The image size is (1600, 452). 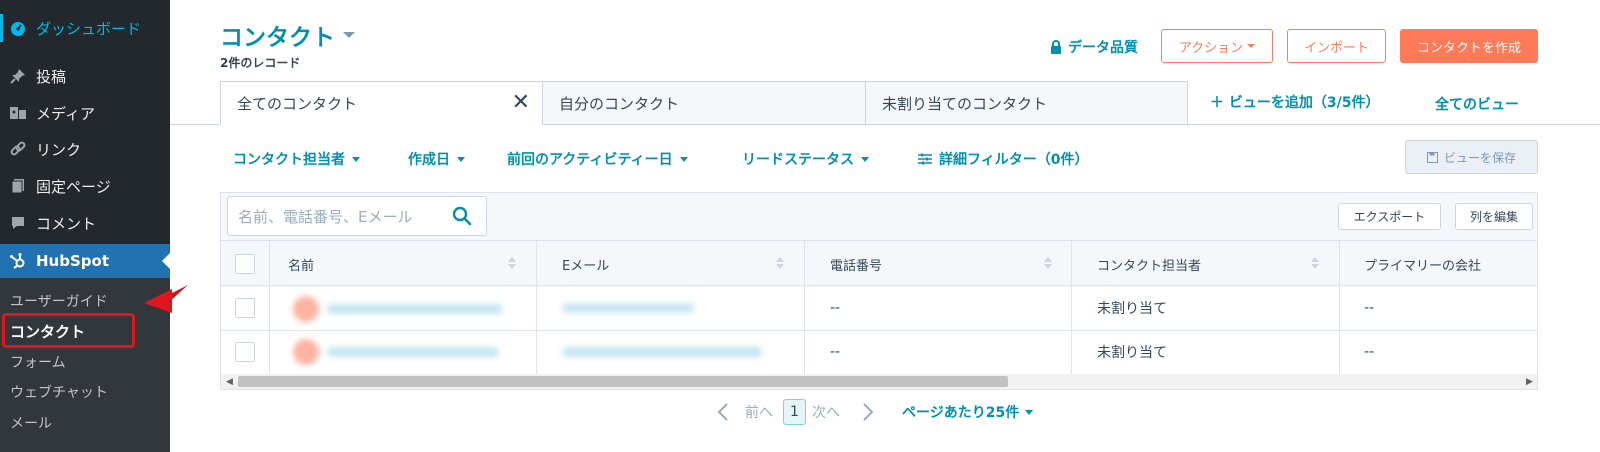 I want to click on export-button: エクスポート, so click(x=1389, y=216).